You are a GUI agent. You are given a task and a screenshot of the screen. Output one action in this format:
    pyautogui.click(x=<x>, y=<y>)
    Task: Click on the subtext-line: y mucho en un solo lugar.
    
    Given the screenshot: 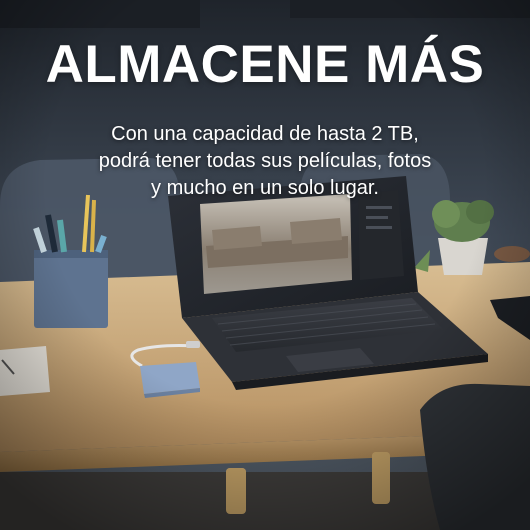 What is the action you would take?
    pyautogui.click(x=265, y=188)
    